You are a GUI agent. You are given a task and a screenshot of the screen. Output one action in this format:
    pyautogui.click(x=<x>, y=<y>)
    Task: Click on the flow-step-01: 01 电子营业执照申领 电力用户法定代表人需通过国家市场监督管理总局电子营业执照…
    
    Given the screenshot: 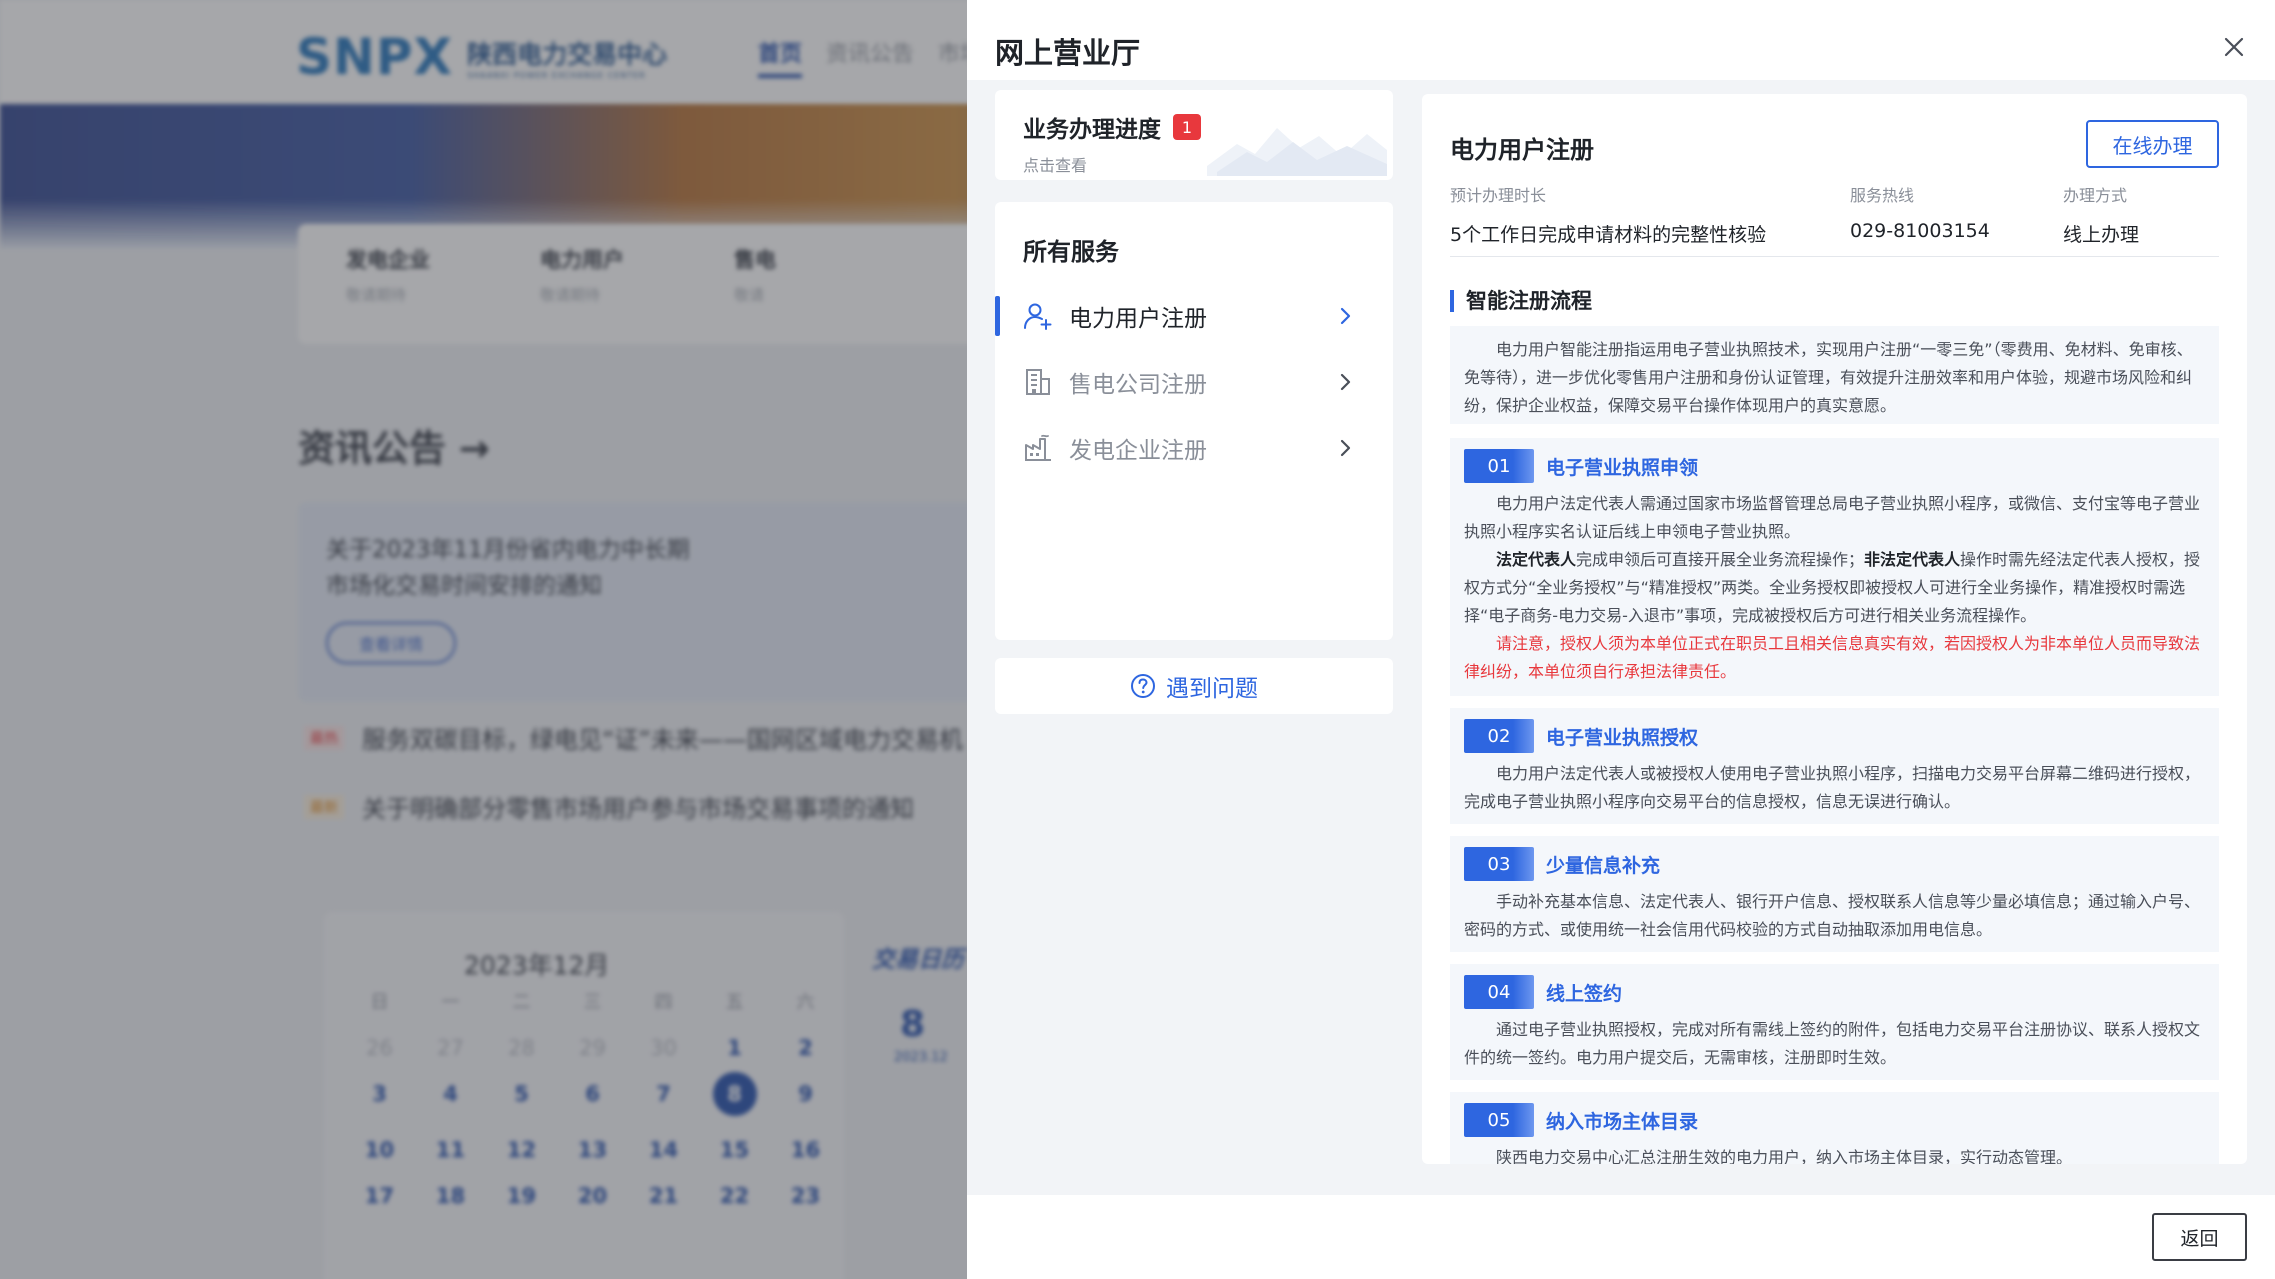 What is the action you would take?
    pyautogui.click(x=1834, y=567)
    